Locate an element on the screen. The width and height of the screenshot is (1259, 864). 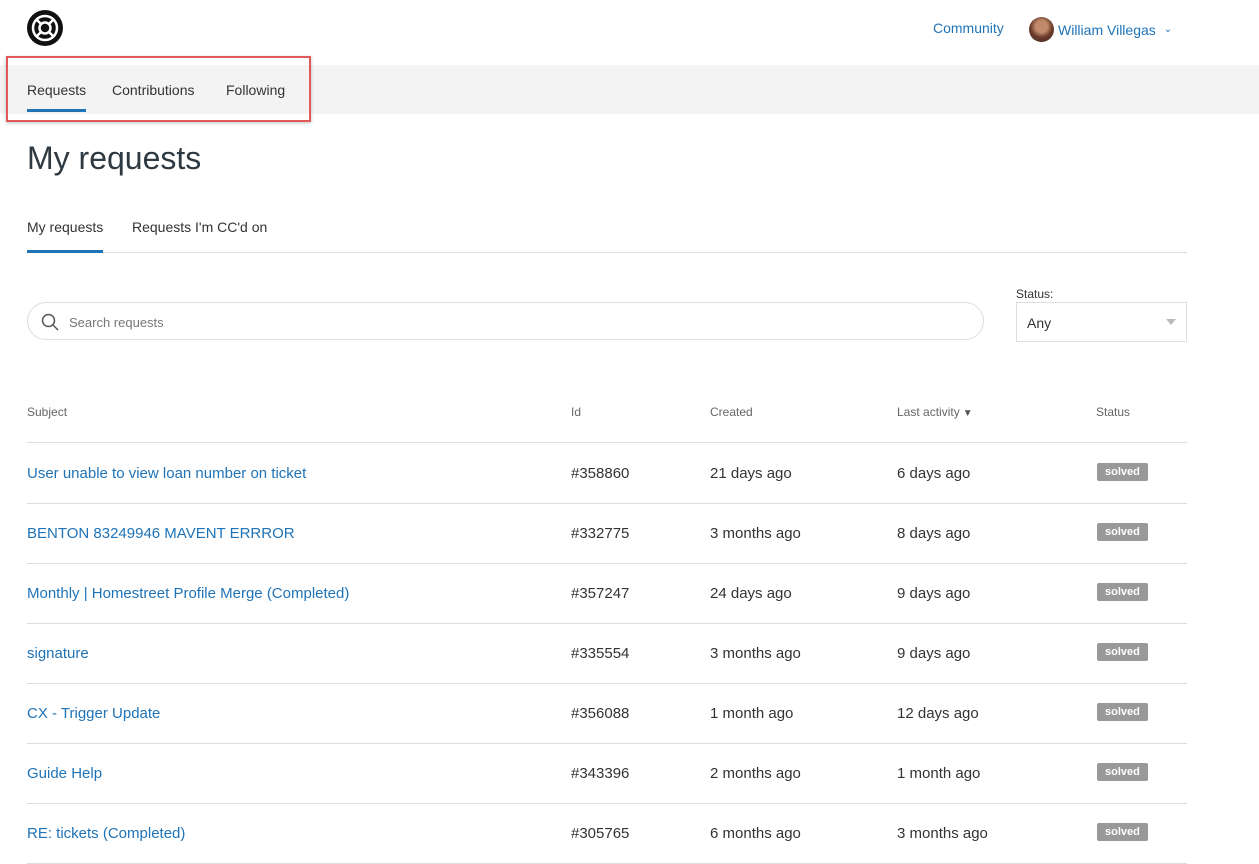
request-last-activity: 8 days ago is located at coordinates (934, 533).